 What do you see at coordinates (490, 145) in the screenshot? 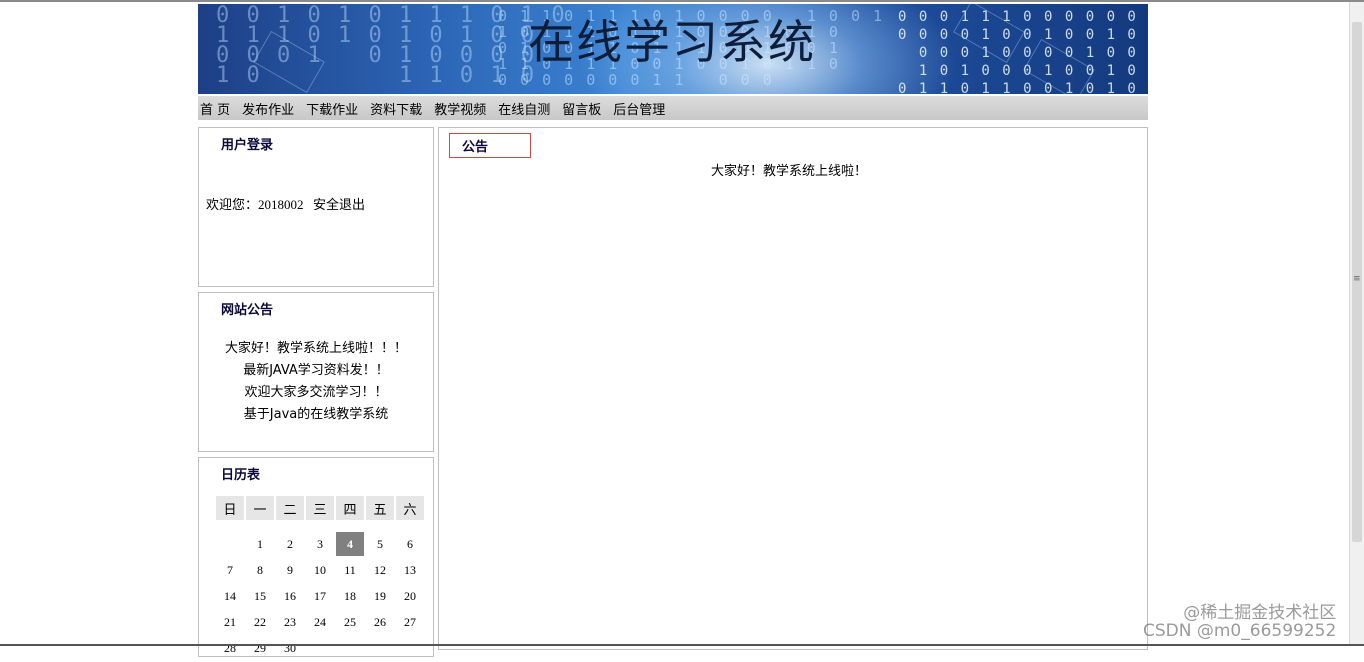
I see `announcement-tab: 公告` at bounding box center [490, 145].